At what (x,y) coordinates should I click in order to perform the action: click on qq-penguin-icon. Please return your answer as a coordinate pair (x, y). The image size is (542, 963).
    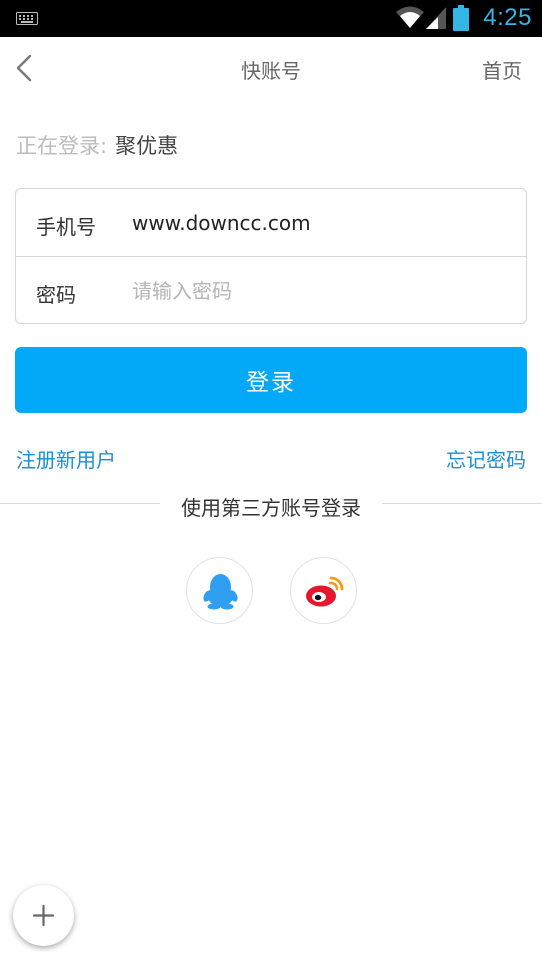
    Looking at the image, I should click on (220, 592).